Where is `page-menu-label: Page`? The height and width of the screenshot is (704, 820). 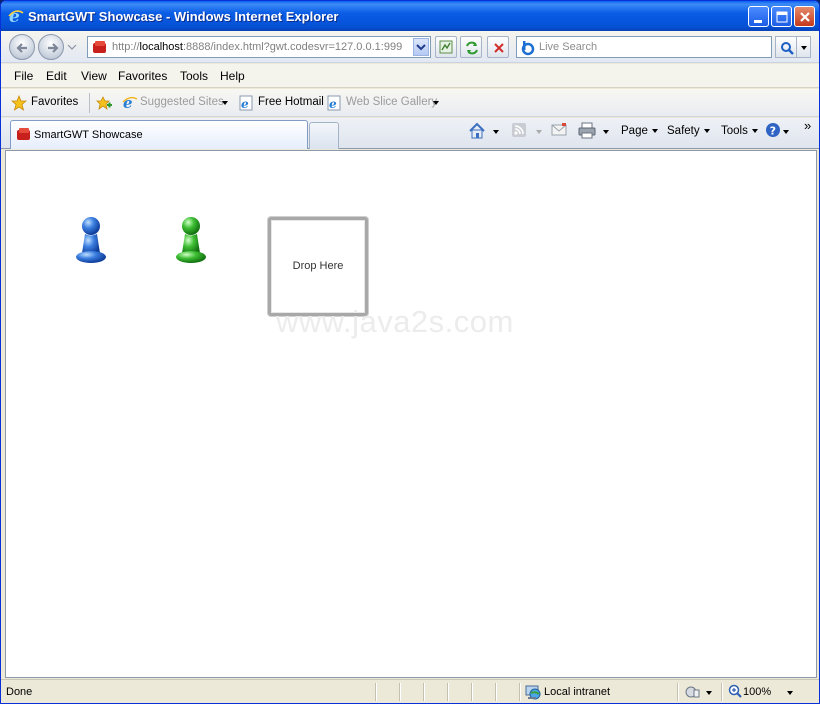 page-menu-label: Page is located at coordinates (634, 131).